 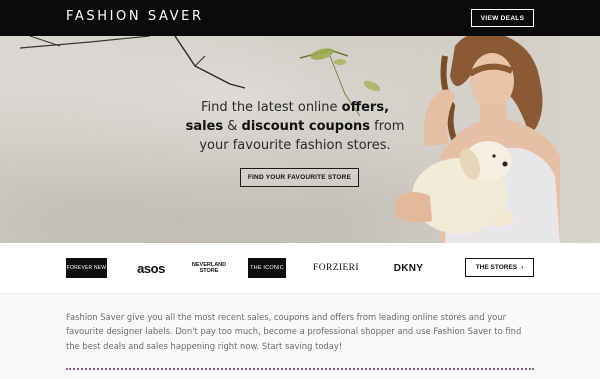 I want to click on hero-line3: your favourite fashion stores., so click(x=295, y=145).